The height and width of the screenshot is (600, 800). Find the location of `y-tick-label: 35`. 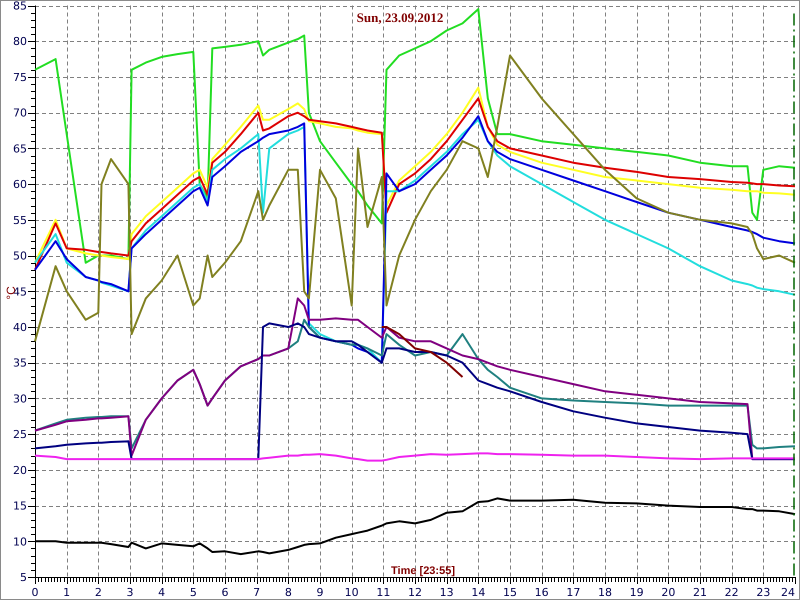

y-tick-label: 35 is located at coordinates (20, 363).